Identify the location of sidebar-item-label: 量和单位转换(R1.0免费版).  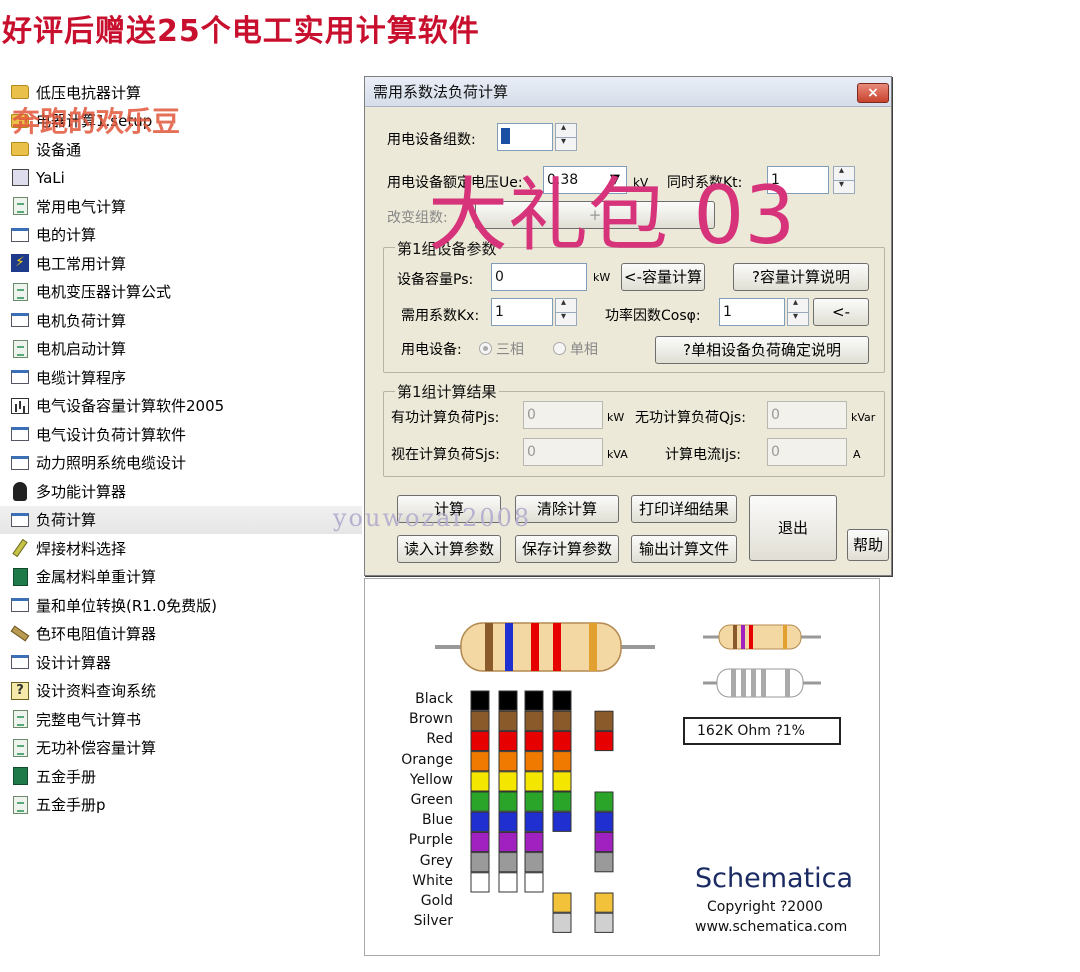
(126, 605).